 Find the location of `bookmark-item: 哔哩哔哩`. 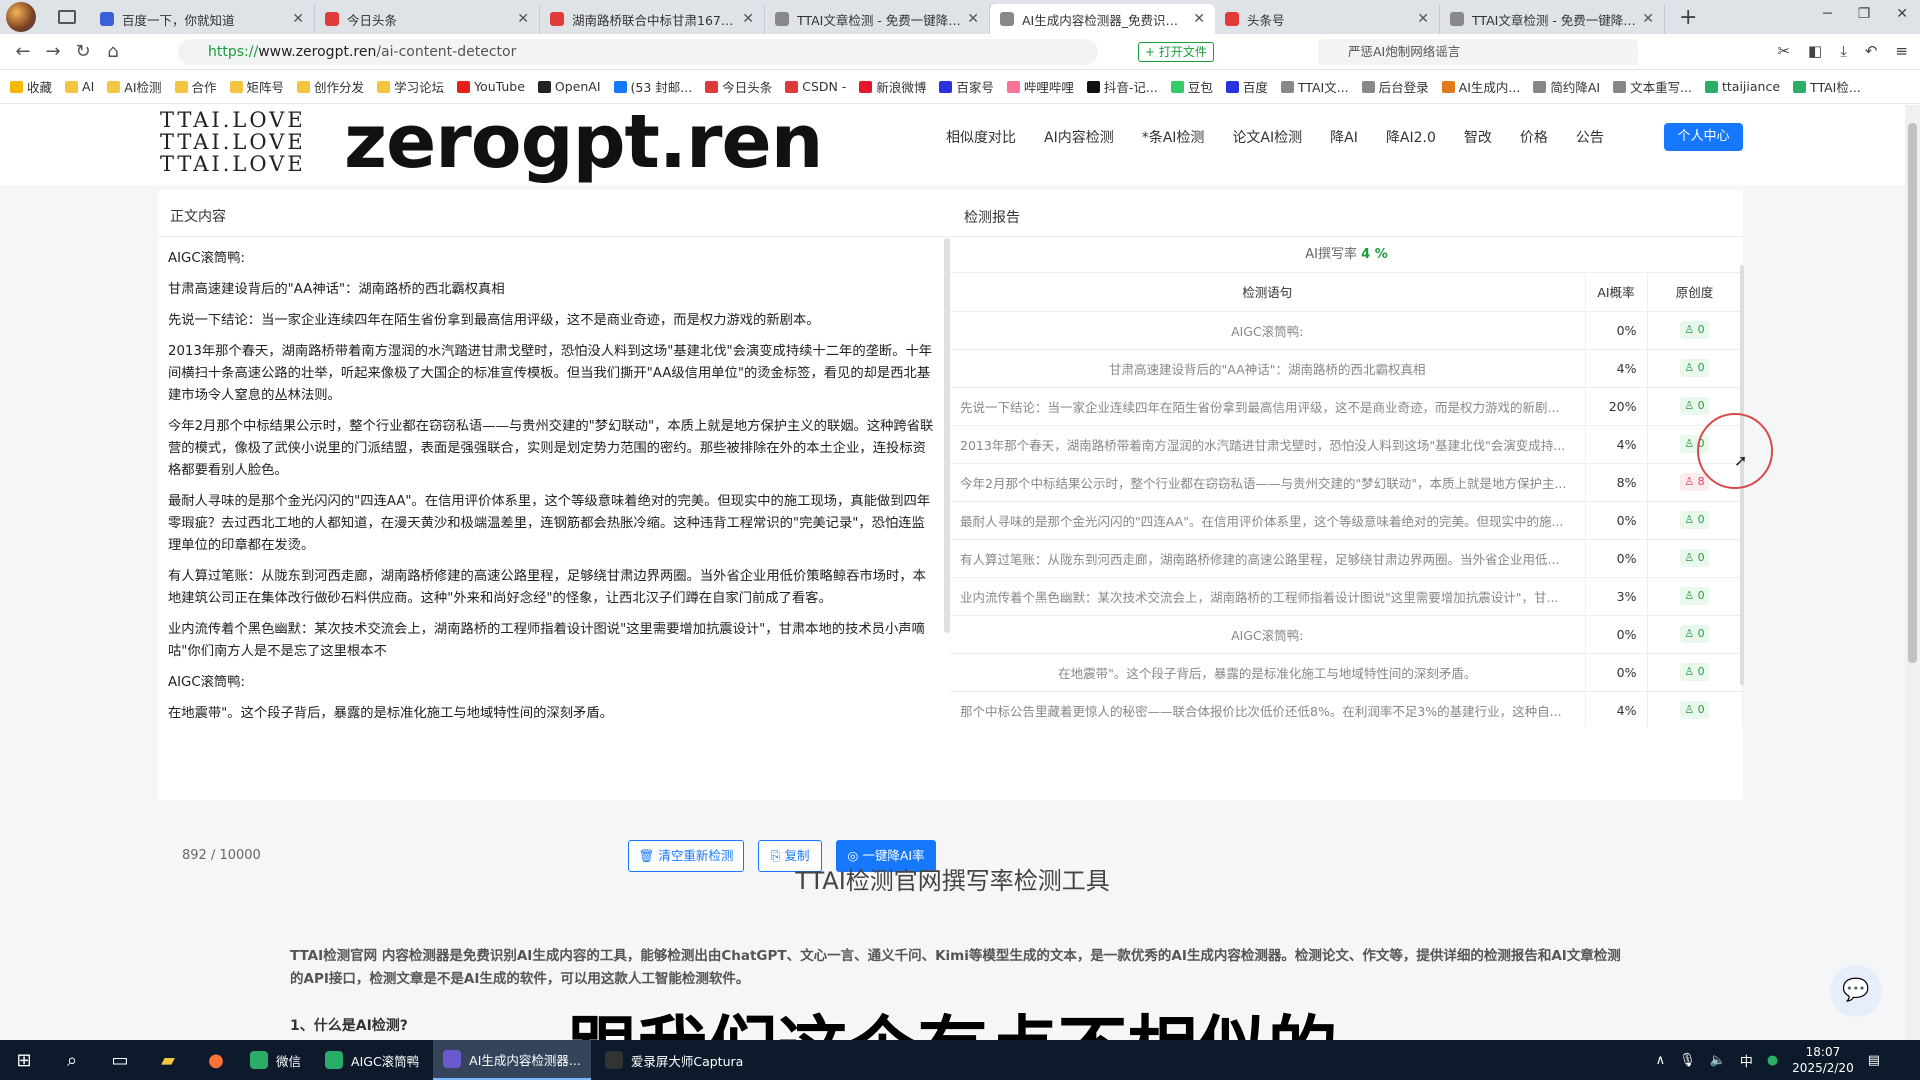

bookmark-item: 哔哩哔哩 is located at coordinates (1040, 86).